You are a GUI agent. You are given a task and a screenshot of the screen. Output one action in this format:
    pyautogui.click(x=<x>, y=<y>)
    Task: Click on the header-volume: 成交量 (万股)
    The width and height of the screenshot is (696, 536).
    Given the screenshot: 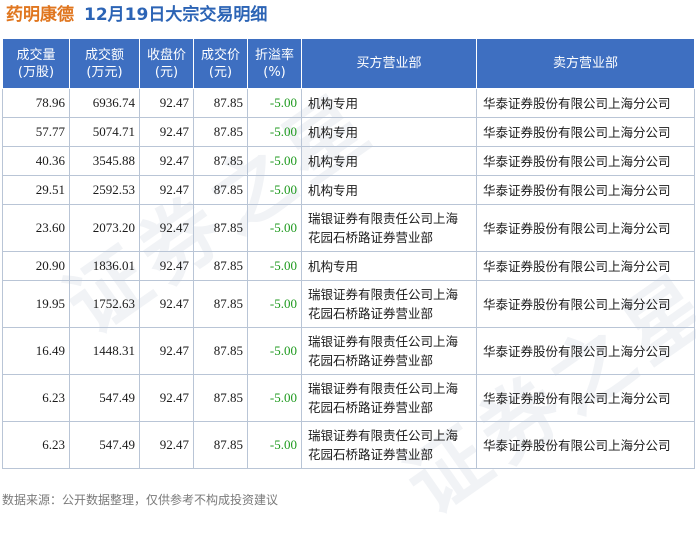 What is the action you would take?
    pyautogui.click(x=36, y=63)
    